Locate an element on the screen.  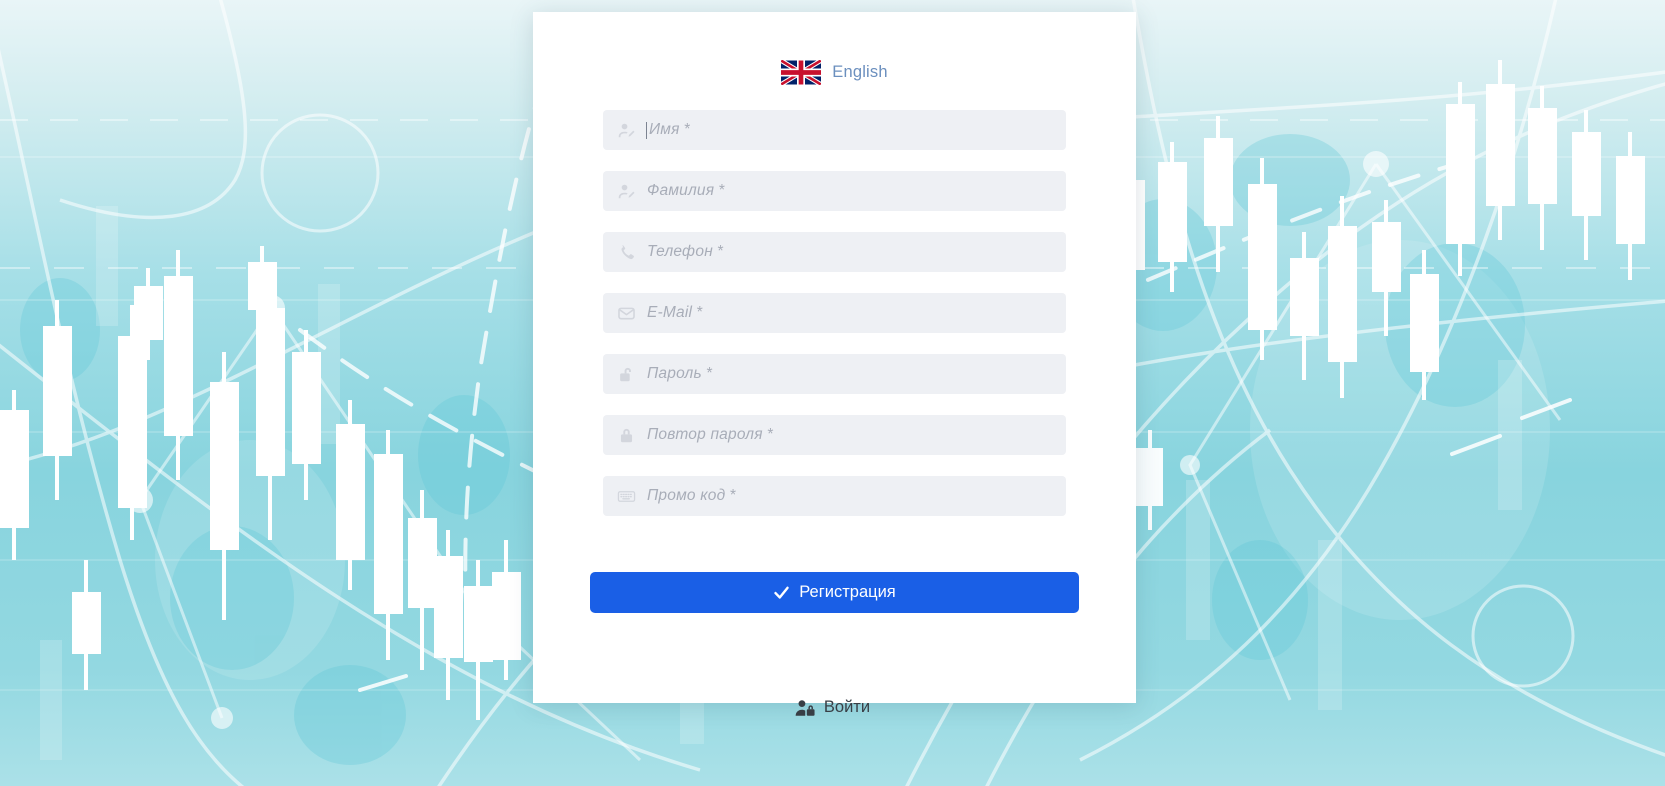
register-button: Регистрация is located at coordinates (834, 592).